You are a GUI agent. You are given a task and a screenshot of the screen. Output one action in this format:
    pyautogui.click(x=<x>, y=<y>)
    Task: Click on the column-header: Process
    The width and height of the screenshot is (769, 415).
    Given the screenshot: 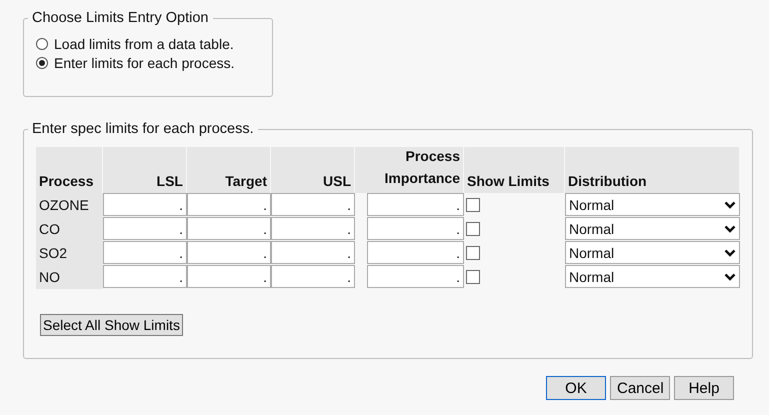 What is the action you would take?
    pyautogui.click(x=69, y=170)
    